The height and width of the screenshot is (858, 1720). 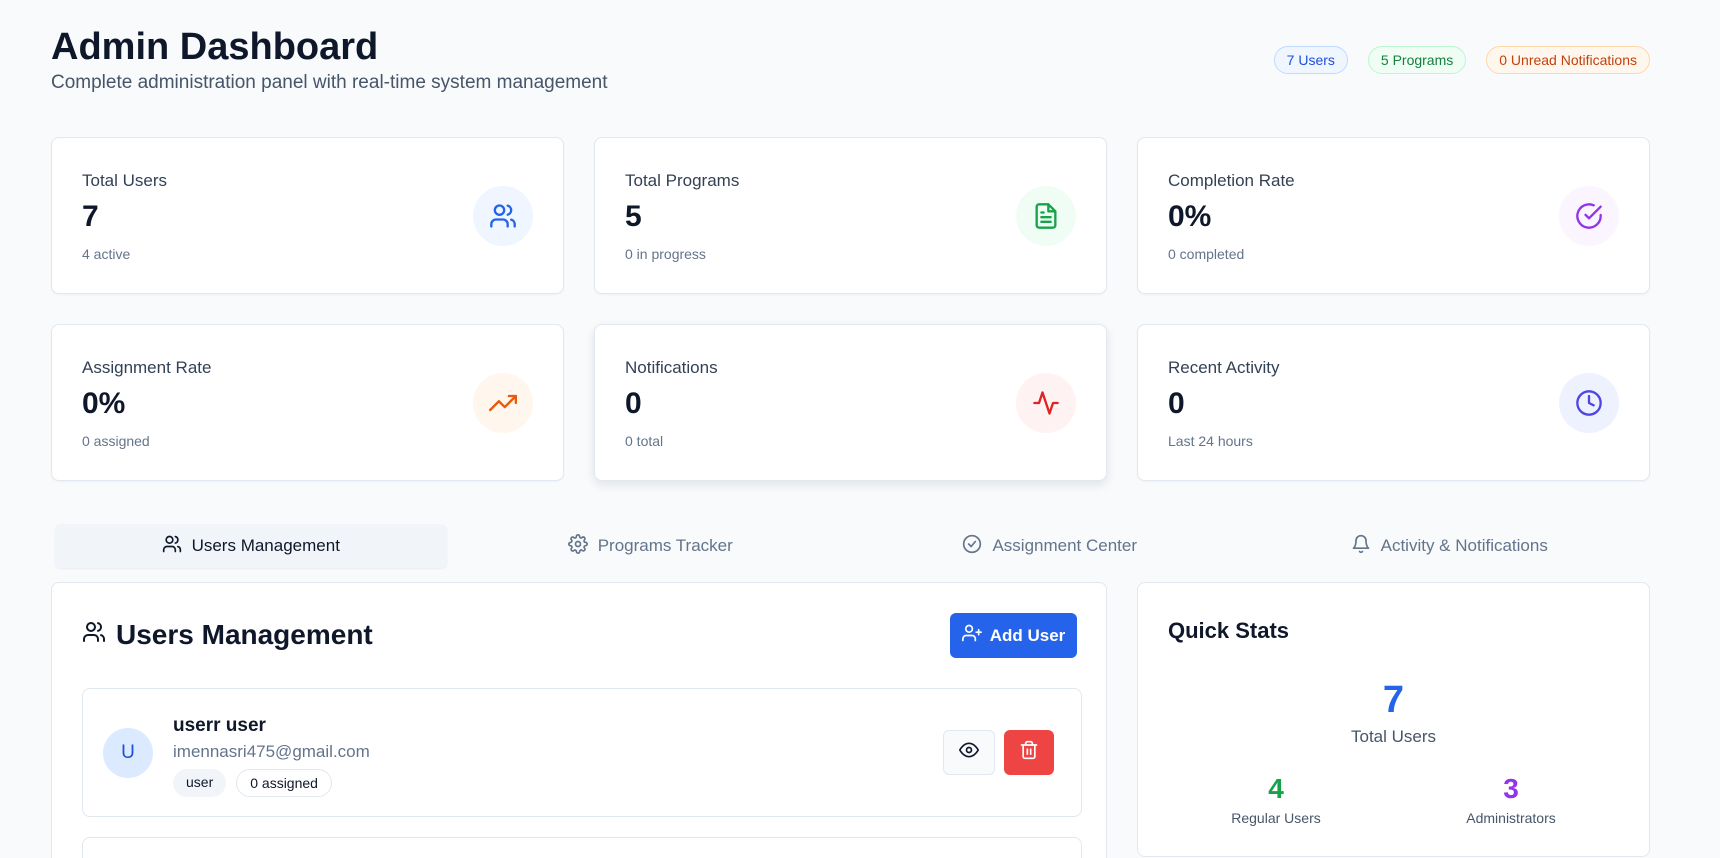 What do you see at coordinates (1417, 60) in the screenshot?
I see `programs-count-badge: 5 Programs` at bounding box center [1417, 60].